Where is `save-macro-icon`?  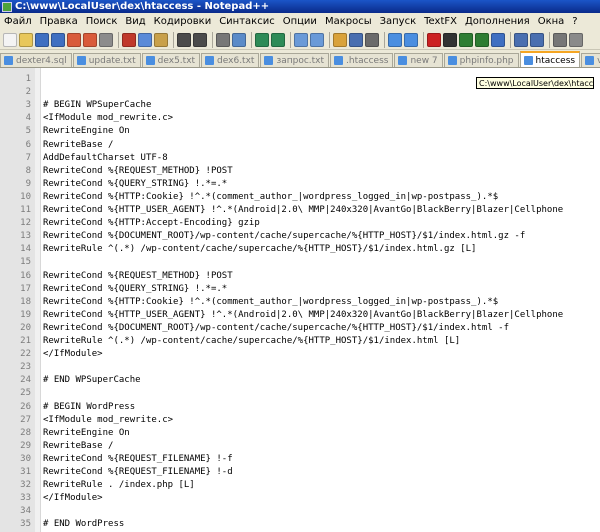
save-macro-icon is located at coordinates (498, 39).